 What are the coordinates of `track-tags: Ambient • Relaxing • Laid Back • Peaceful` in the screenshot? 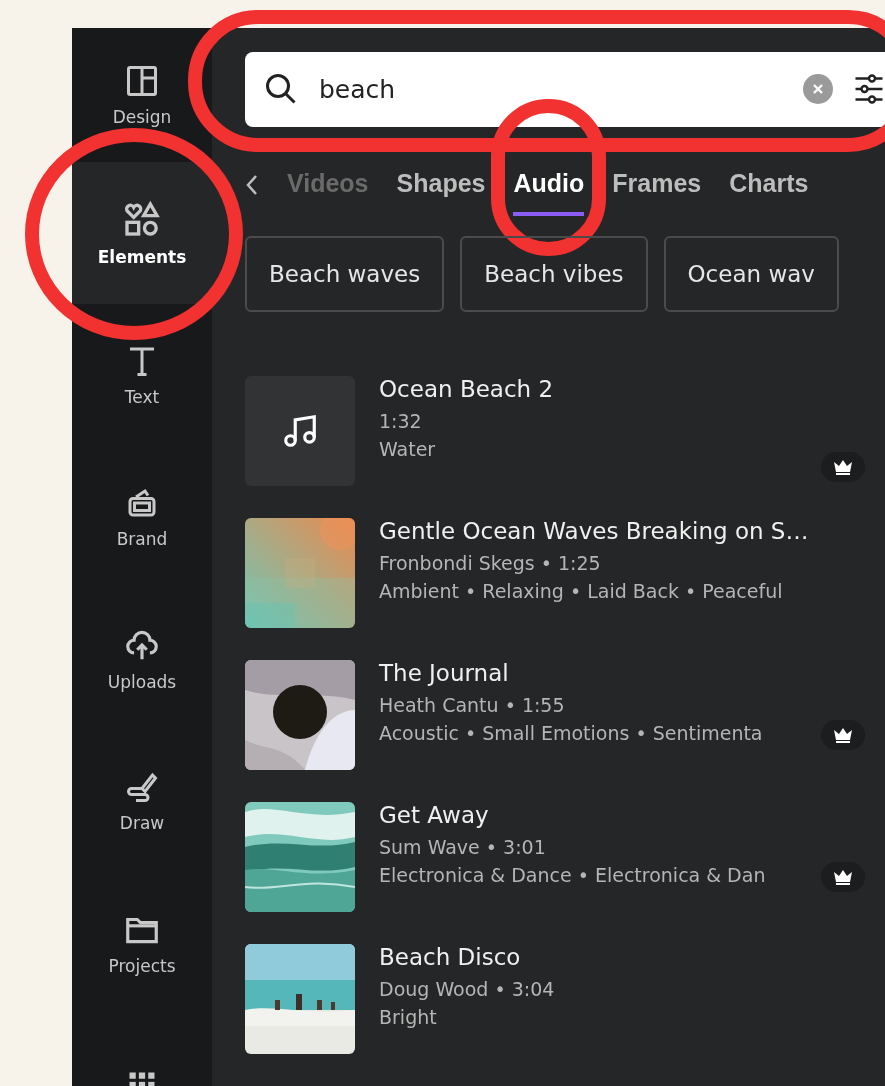 It's located at (594, 591).